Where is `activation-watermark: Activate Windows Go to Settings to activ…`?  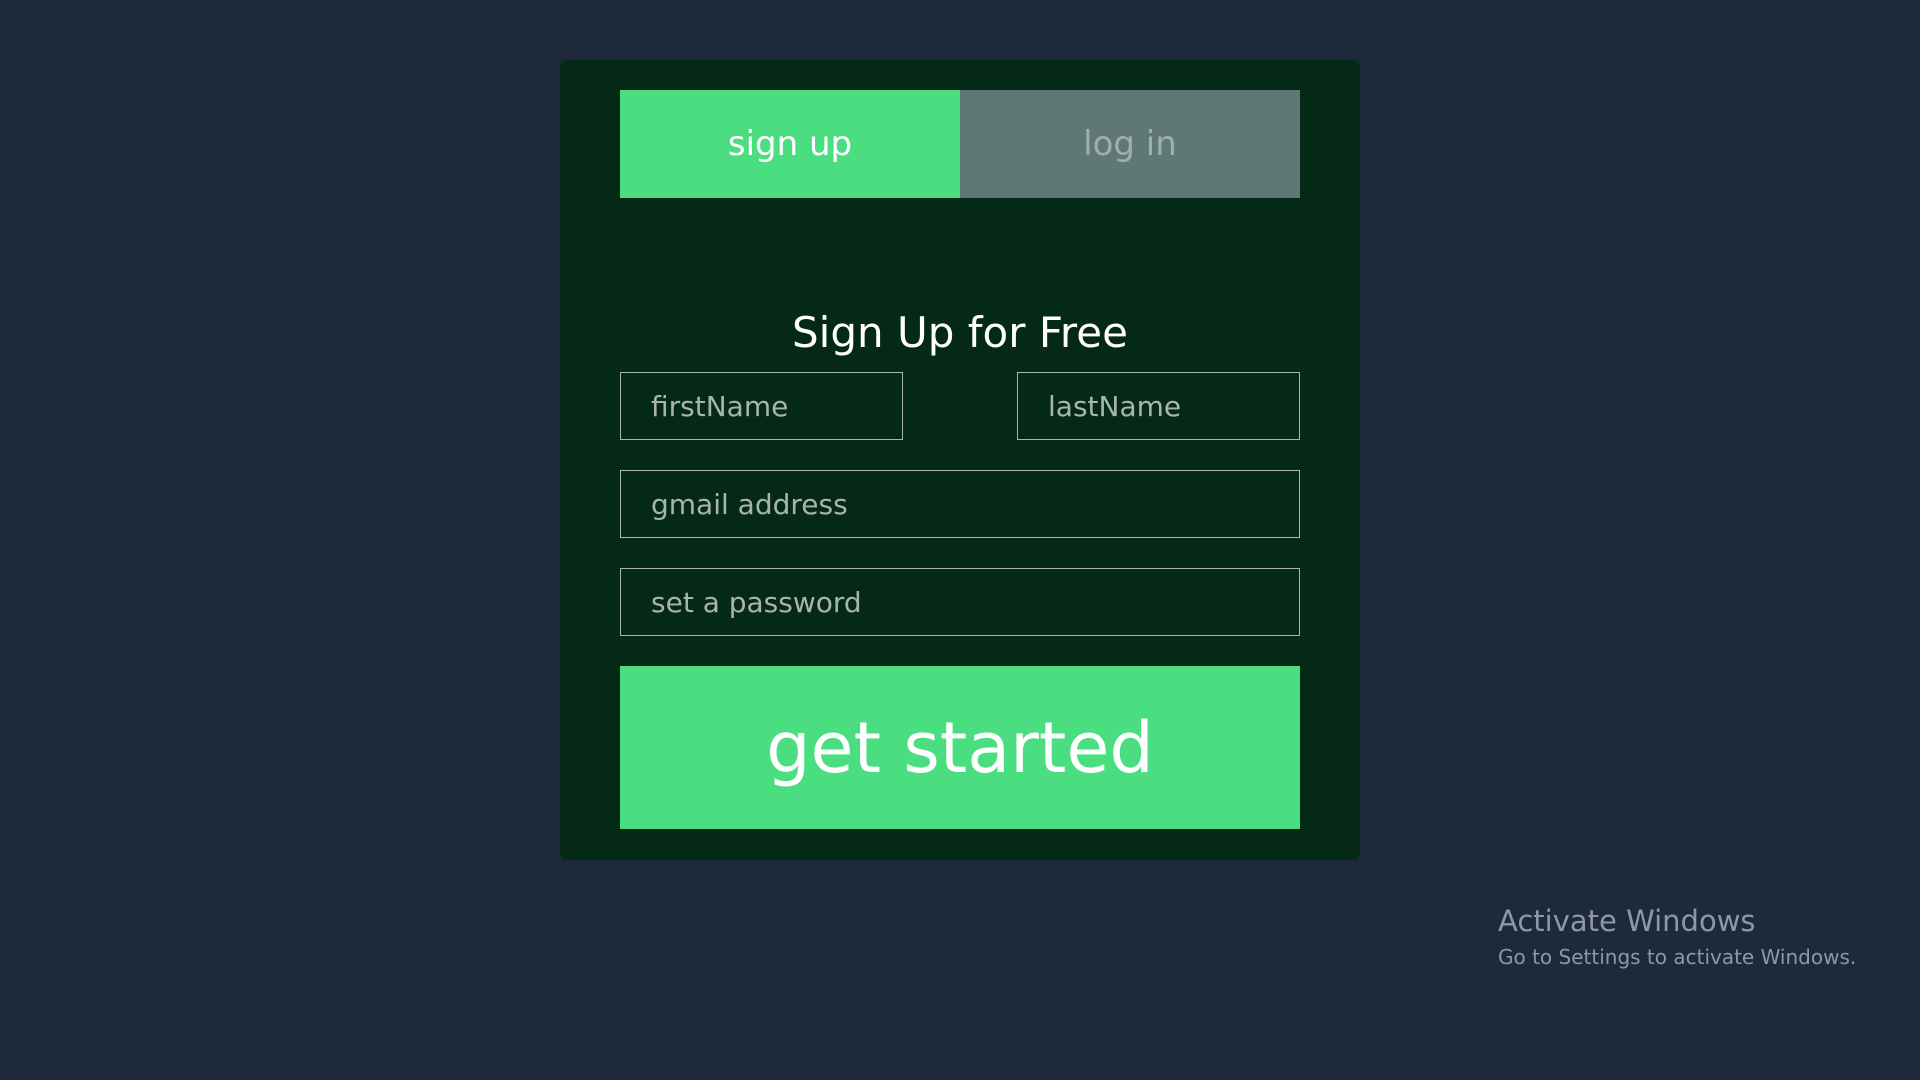 activation-watermark: Activate Windows Go to Settings to activ… is located at coordinates (1677, 936).